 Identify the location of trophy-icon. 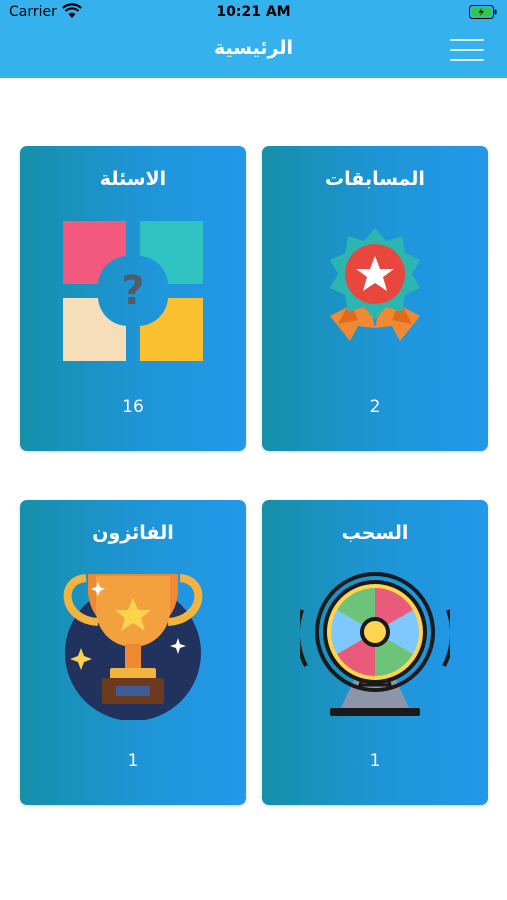
(133, 647).